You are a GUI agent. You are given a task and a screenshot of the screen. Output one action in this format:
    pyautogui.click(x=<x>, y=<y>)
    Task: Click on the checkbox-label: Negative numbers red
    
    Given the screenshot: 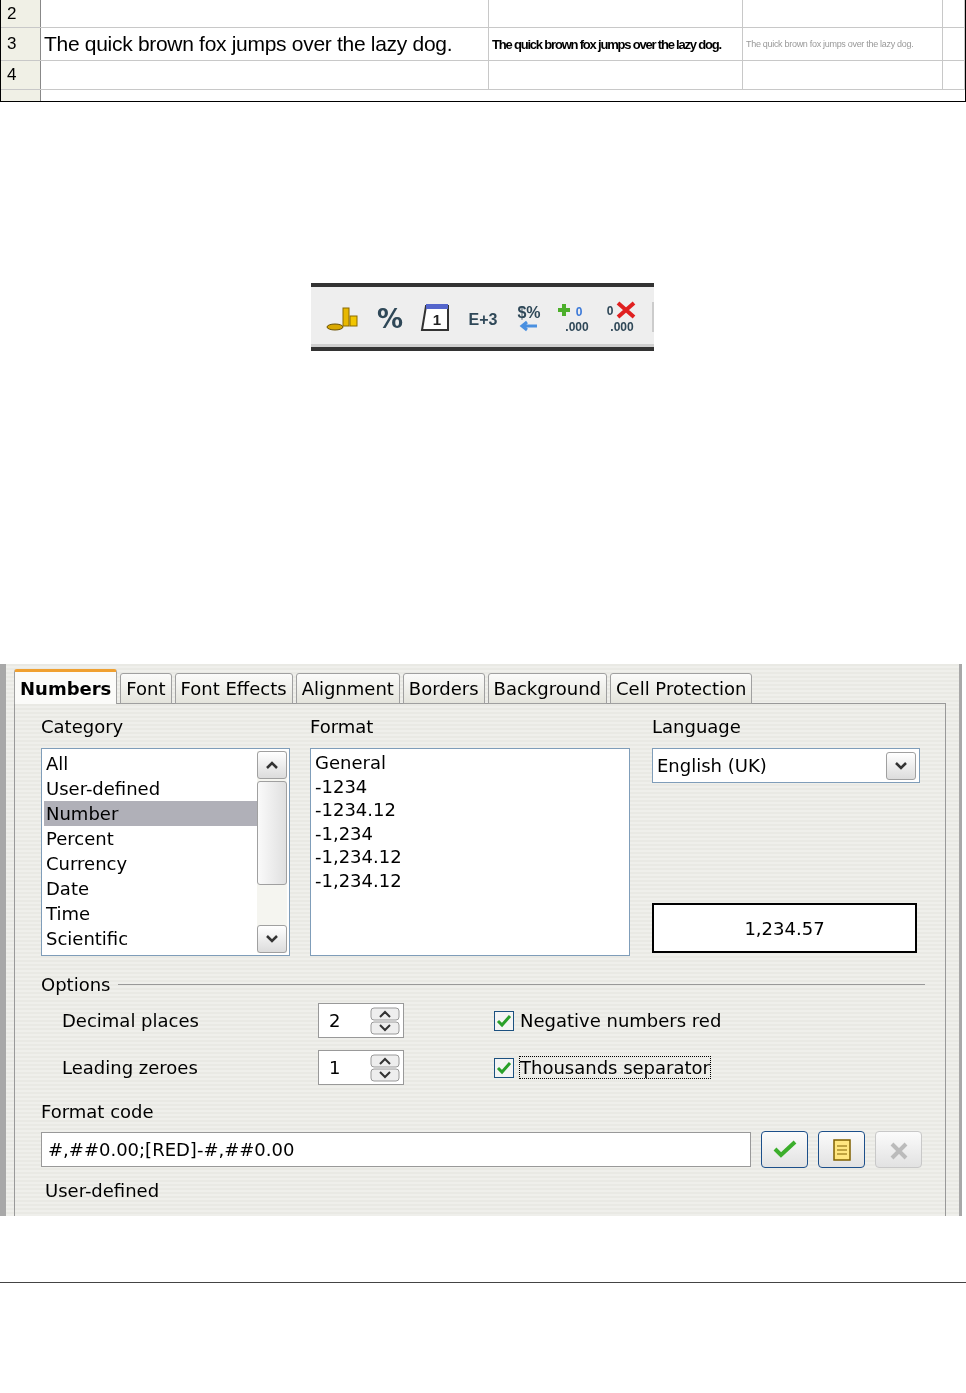 What is the action you would take?
    pyautogui.click(x=621, y=1020)
    